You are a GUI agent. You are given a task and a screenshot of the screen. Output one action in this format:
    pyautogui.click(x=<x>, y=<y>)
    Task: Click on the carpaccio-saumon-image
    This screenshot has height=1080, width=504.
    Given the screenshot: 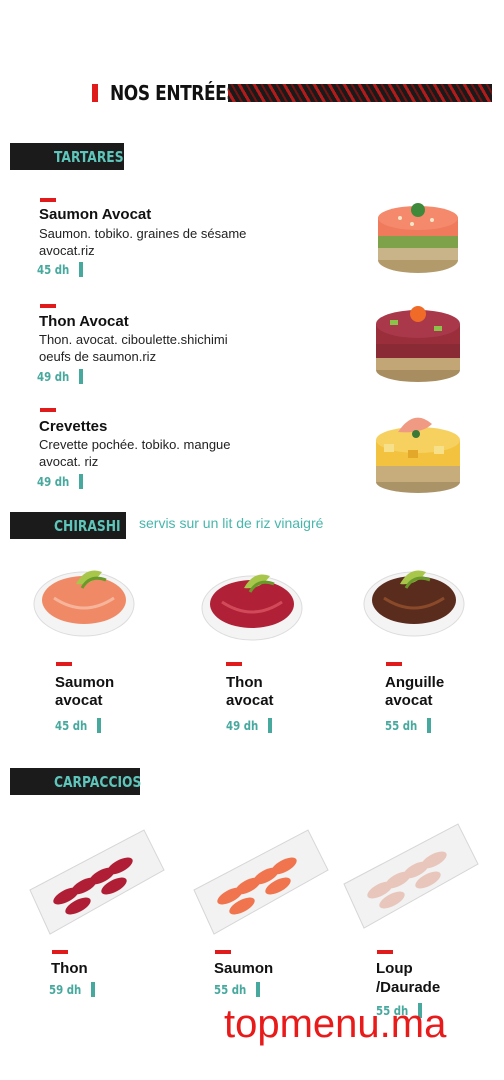 What is the action you would take?
    pyautogui.click(x=261, y=882)
    